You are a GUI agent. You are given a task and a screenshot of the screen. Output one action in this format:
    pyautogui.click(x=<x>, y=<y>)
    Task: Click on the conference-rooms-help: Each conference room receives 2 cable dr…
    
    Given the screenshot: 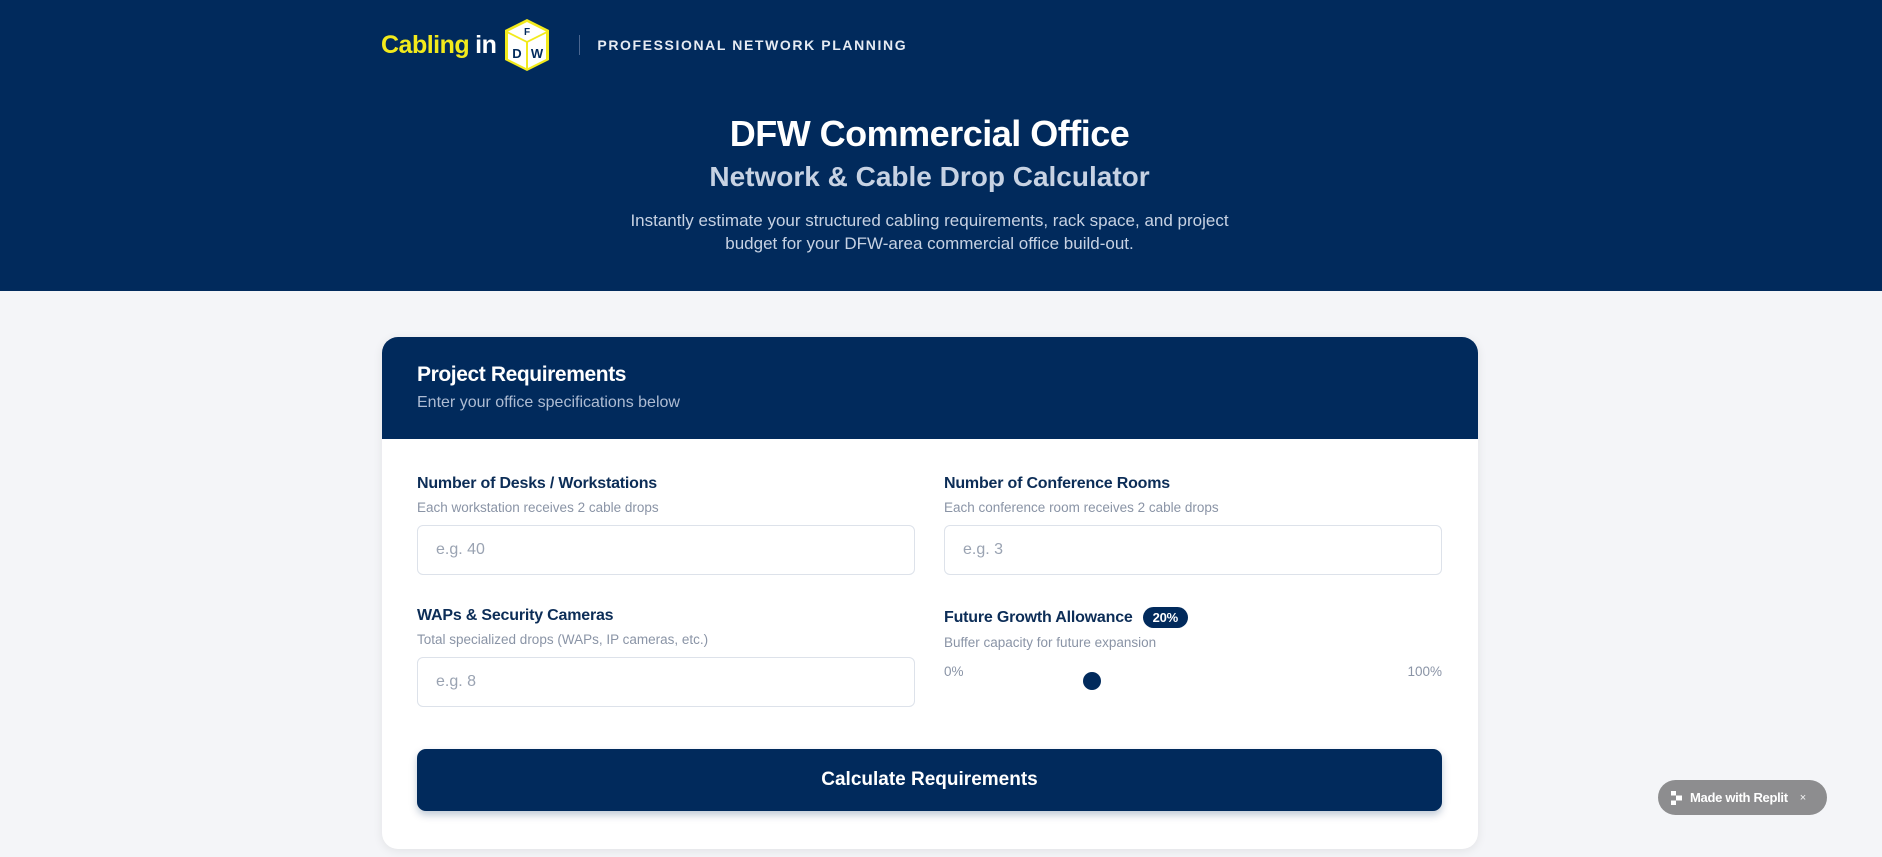 What is the action you would take?
    pyautogui.click(x=1081, y=507)
    